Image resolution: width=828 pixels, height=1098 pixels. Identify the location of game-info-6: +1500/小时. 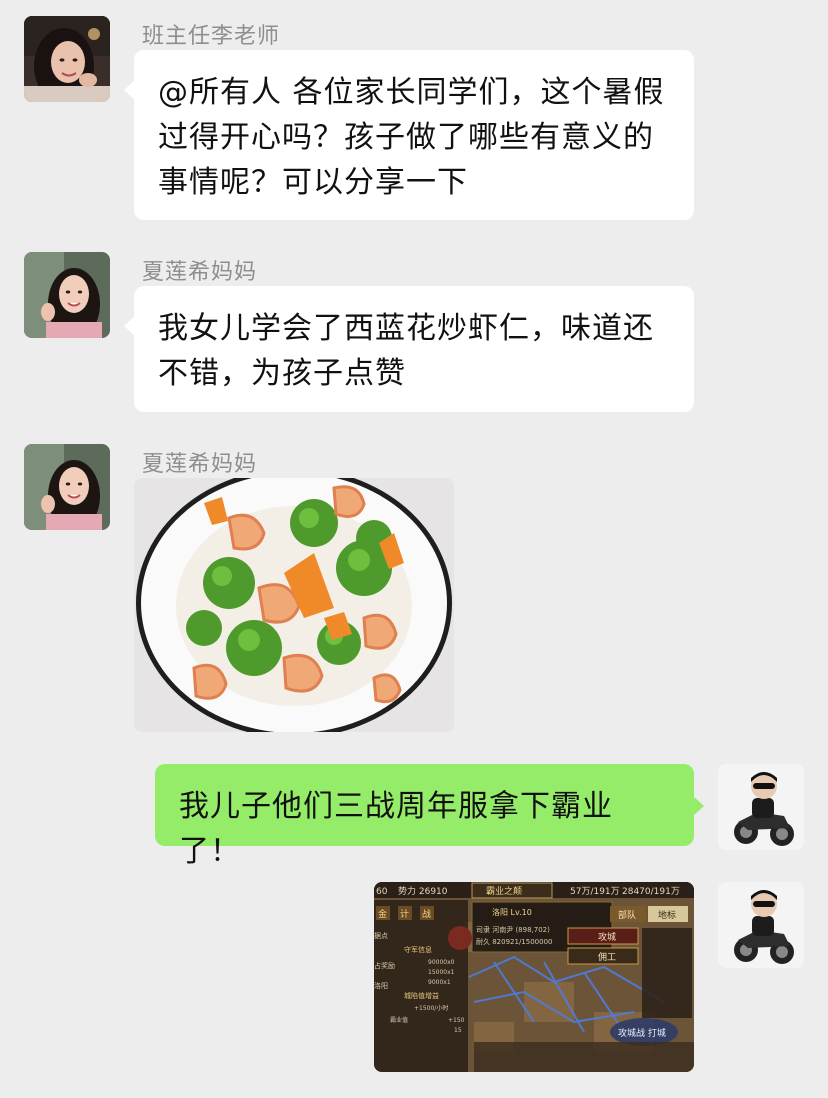
(431, 1008).